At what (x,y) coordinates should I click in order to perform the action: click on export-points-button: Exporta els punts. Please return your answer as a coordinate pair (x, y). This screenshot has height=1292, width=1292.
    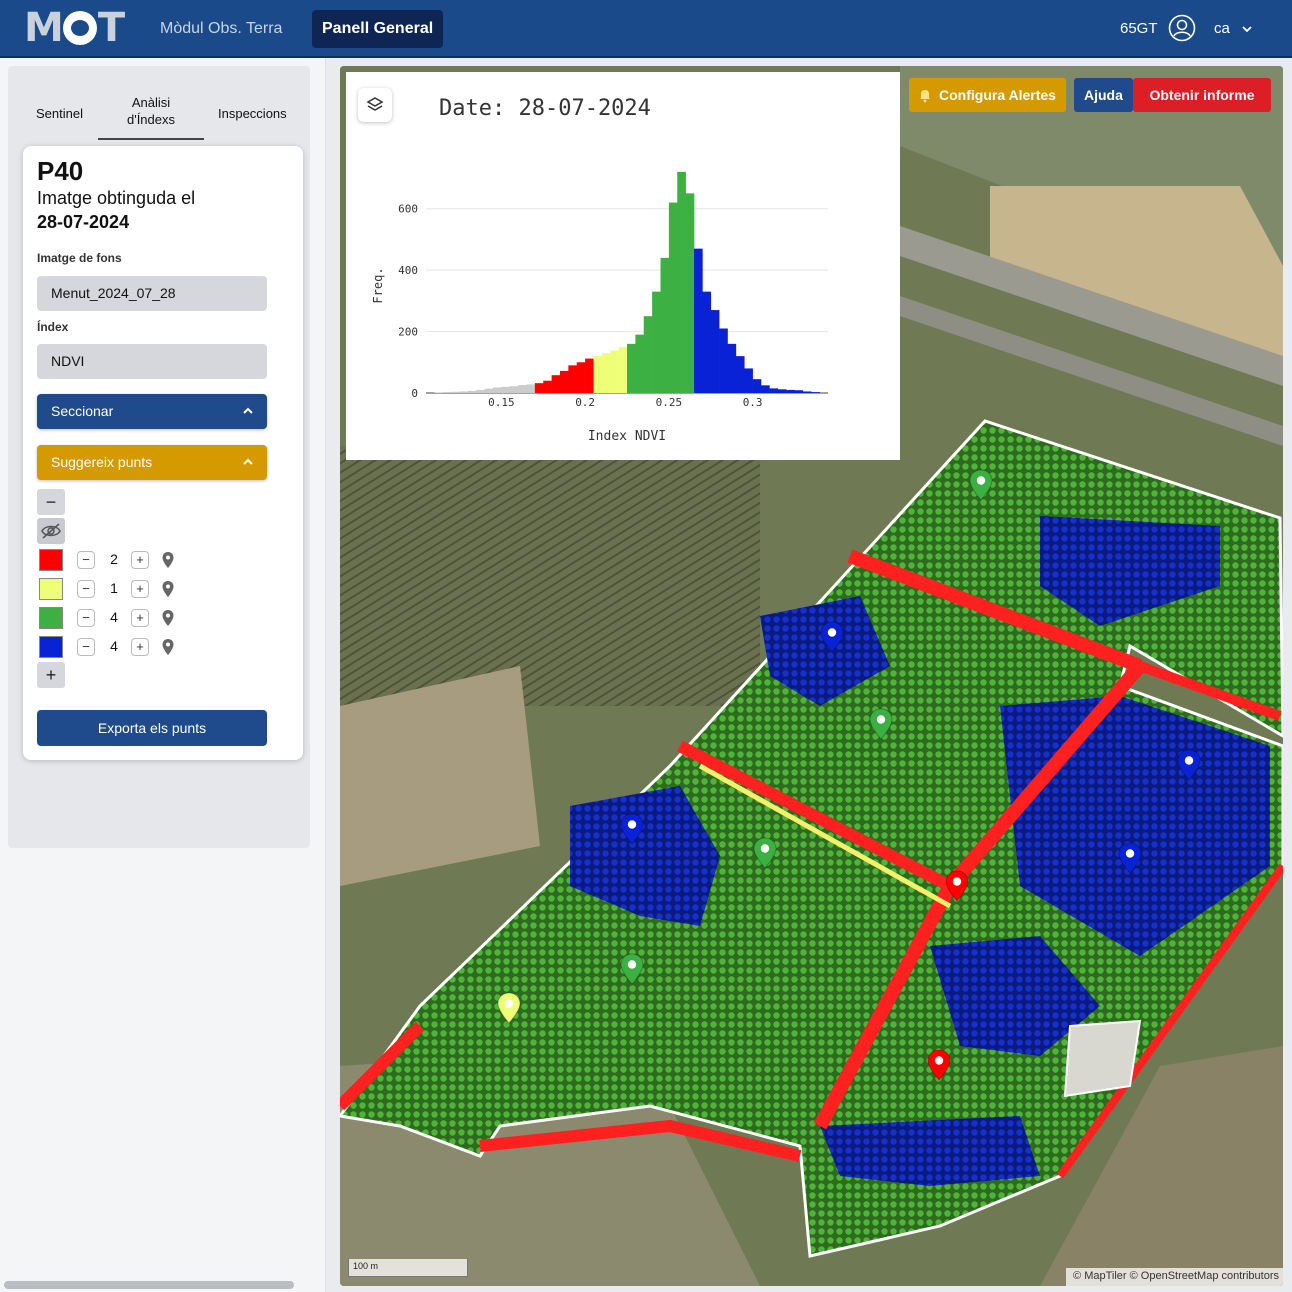
    Looking at the image, I should click on (152, 728).